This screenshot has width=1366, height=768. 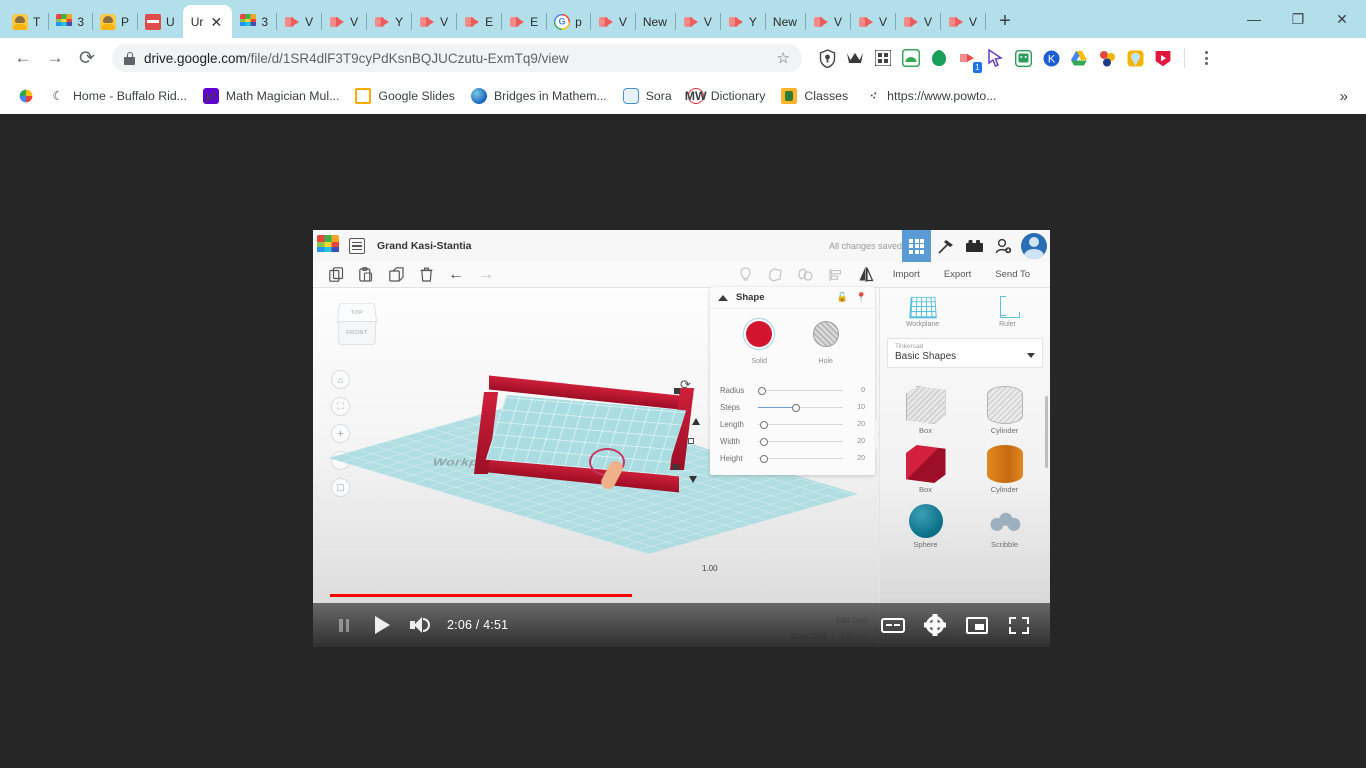 What do you see at coordinates (456, 275) in the screenshot?
I see `undo-button: ←` at bounding box center [456, 275].